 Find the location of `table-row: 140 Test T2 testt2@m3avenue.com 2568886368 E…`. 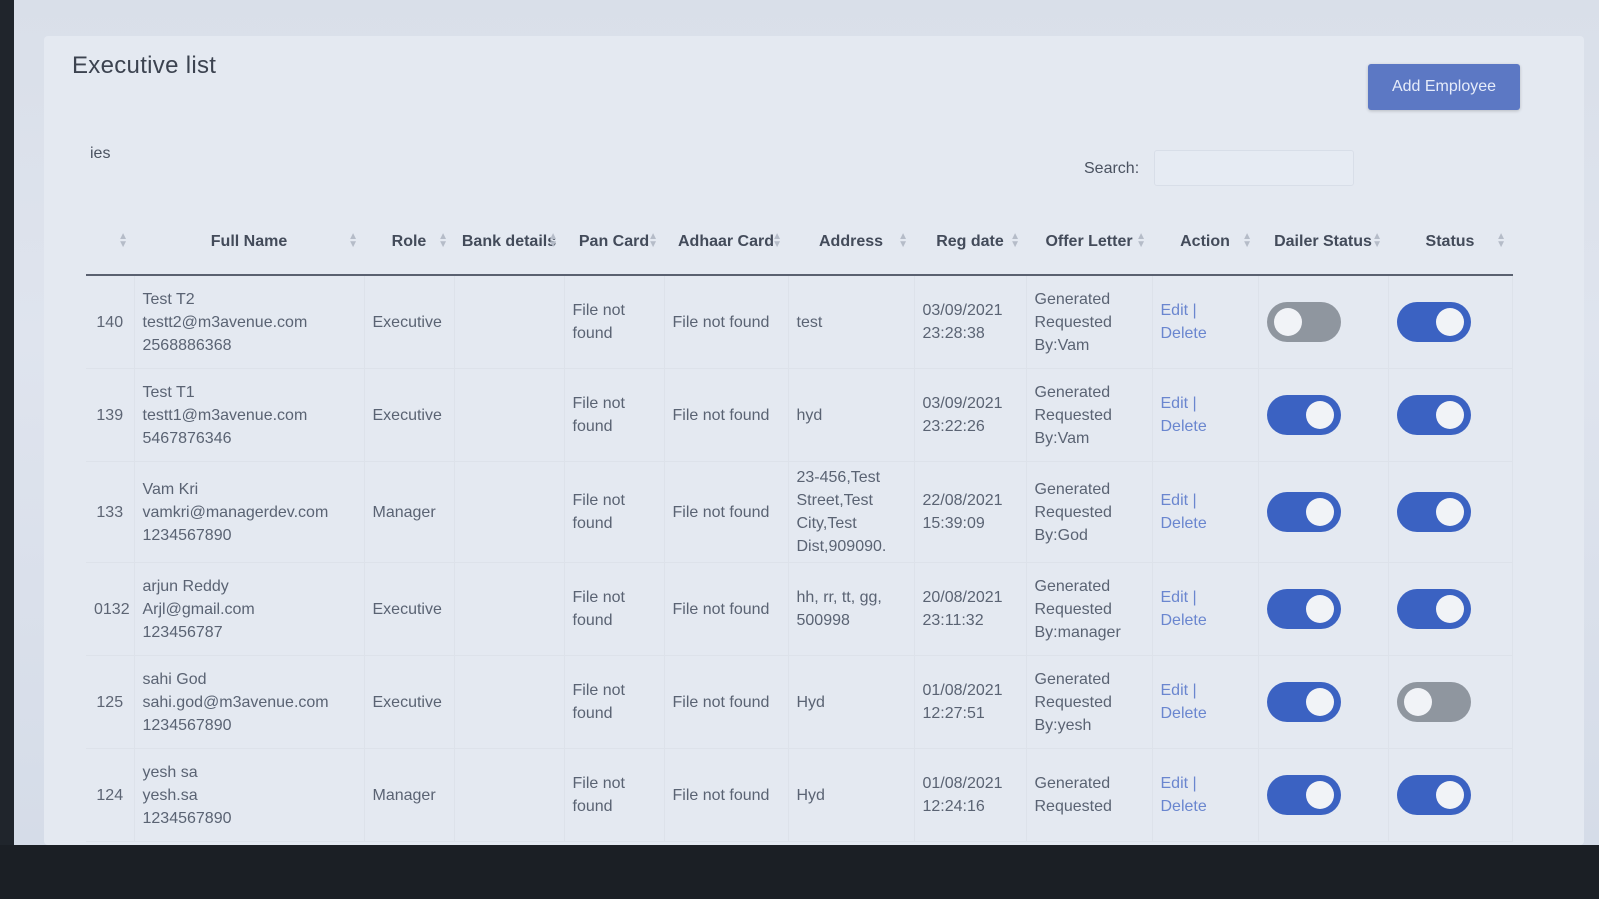

table-row: 140 Test T2 testt2@m3avenue.com 2568886368 E… is located at coordinates (799, 322).